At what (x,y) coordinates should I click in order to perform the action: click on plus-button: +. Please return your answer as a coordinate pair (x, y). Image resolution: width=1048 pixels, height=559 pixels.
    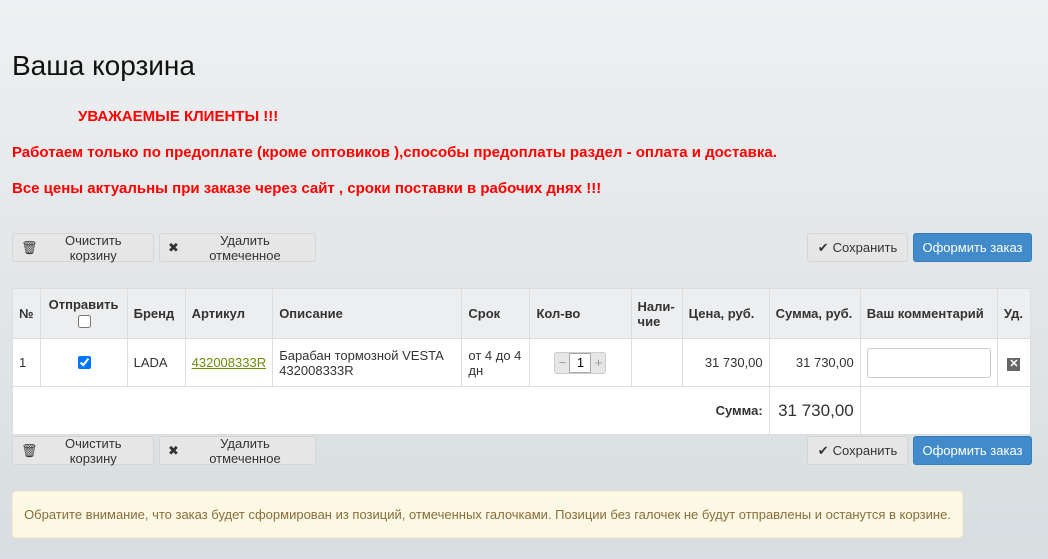
    Looking at the image, I should click on (598, 362).